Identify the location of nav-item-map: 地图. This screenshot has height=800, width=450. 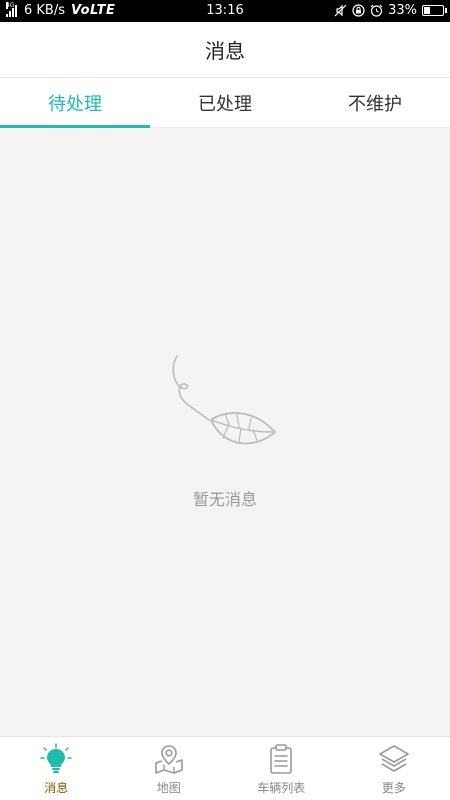
(169, 768).